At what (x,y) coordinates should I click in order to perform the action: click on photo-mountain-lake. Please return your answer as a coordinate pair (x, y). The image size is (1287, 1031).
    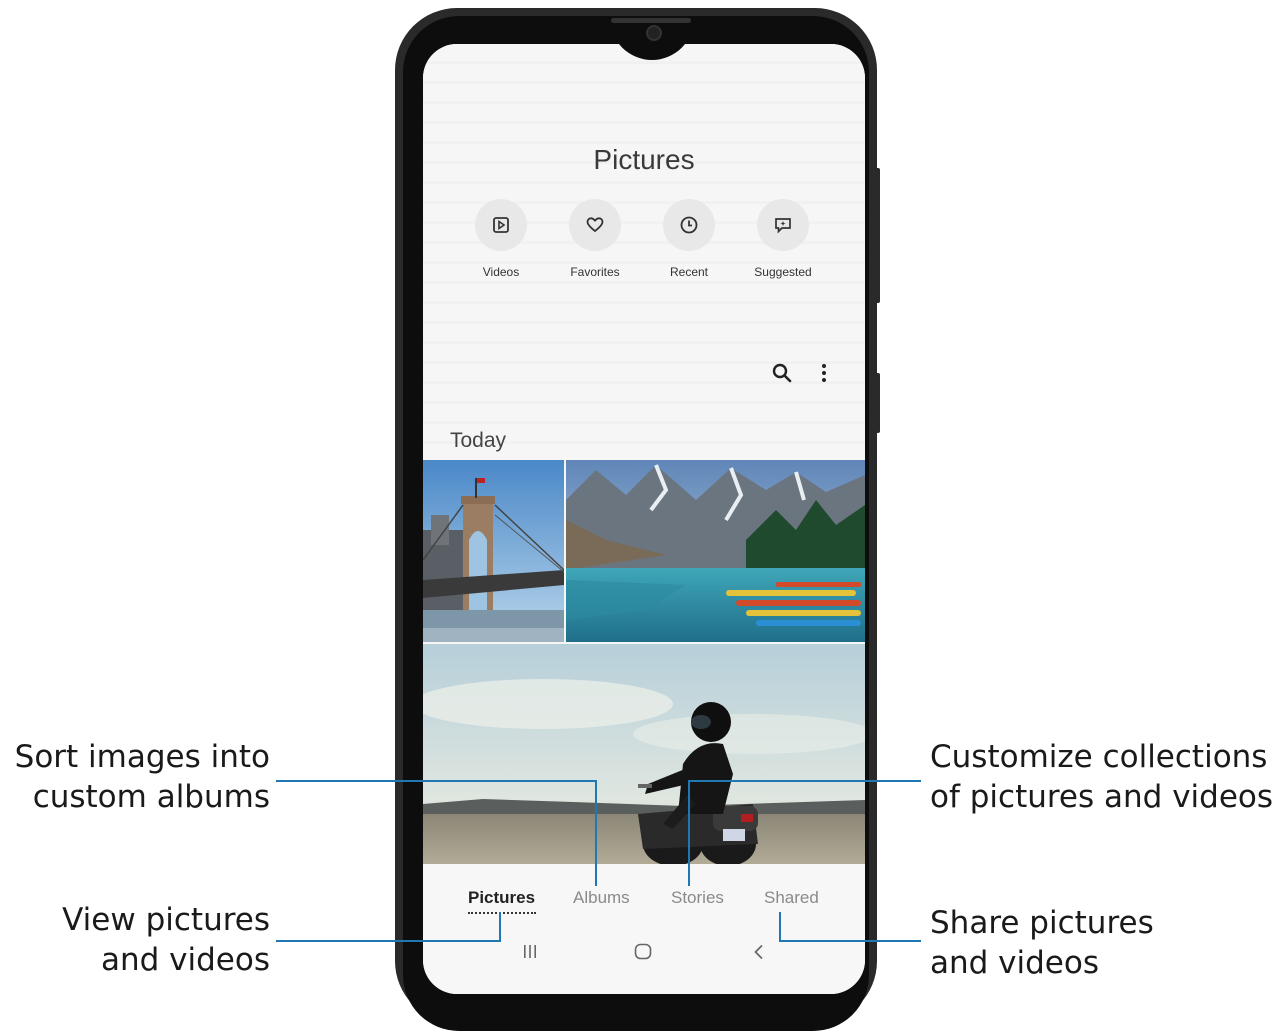
    Looking at the image, I should click on (715, 551).